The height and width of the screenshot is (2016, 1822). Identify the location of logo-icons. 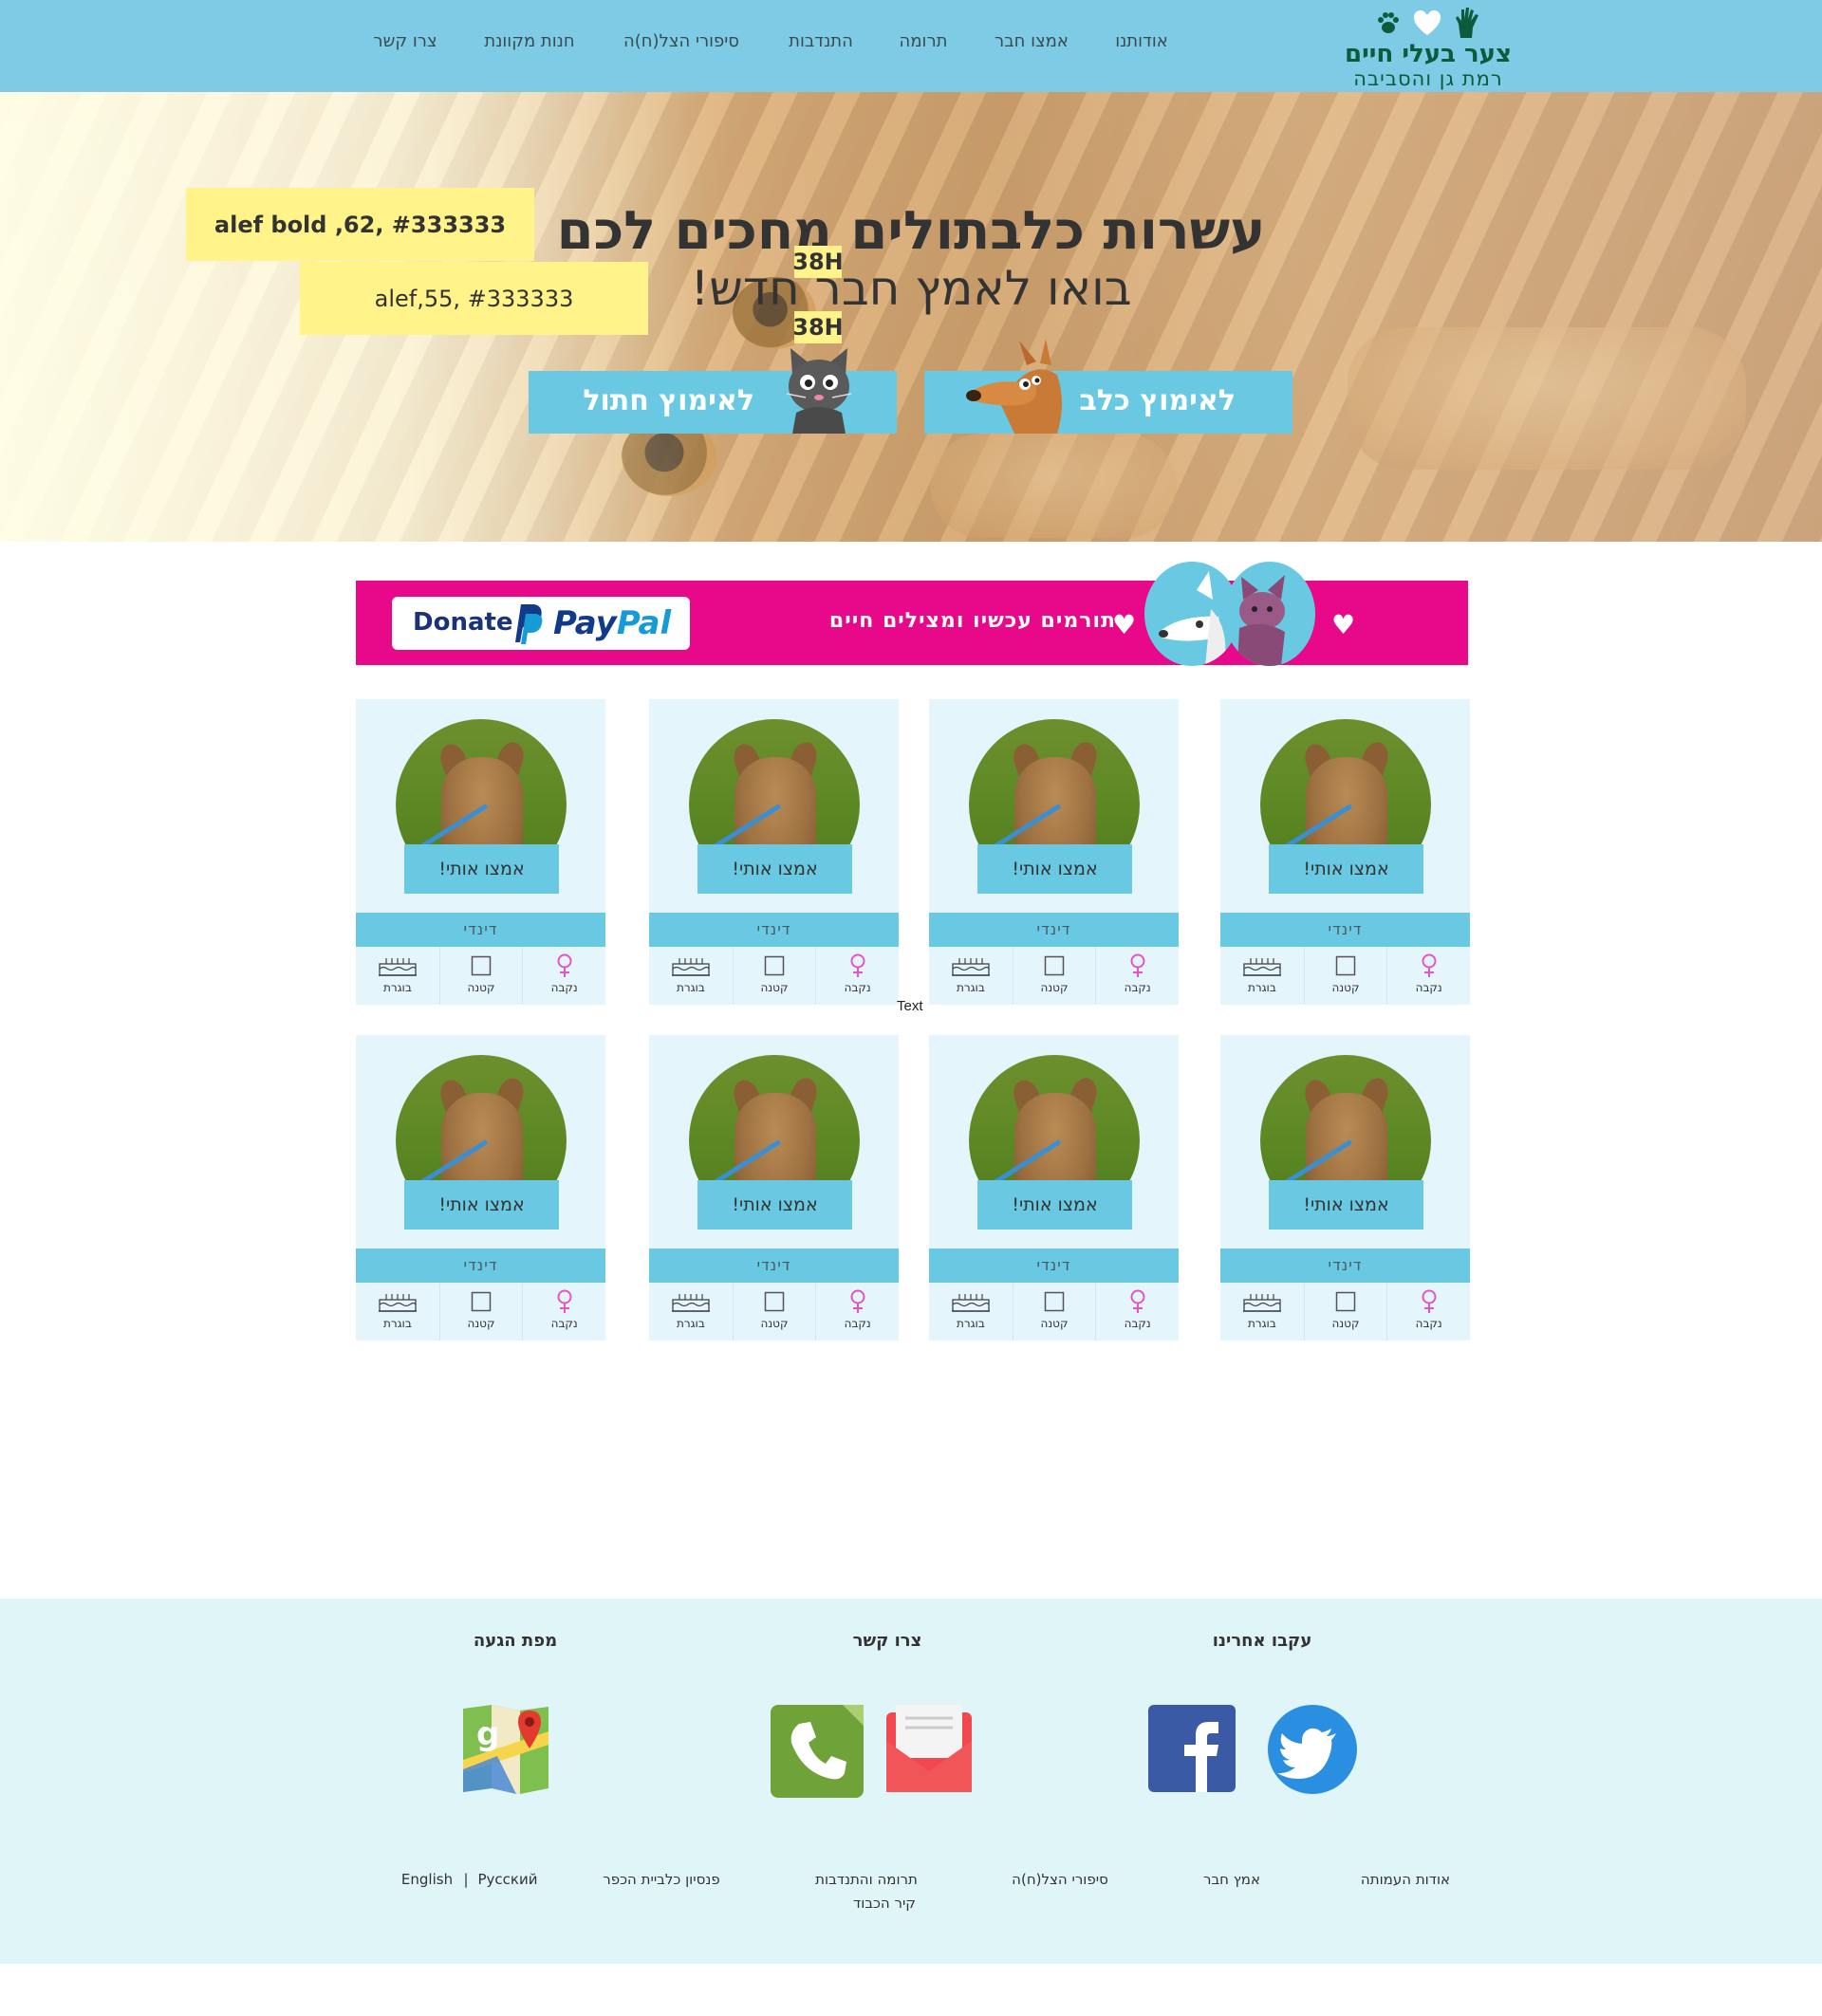
(1428, 23).